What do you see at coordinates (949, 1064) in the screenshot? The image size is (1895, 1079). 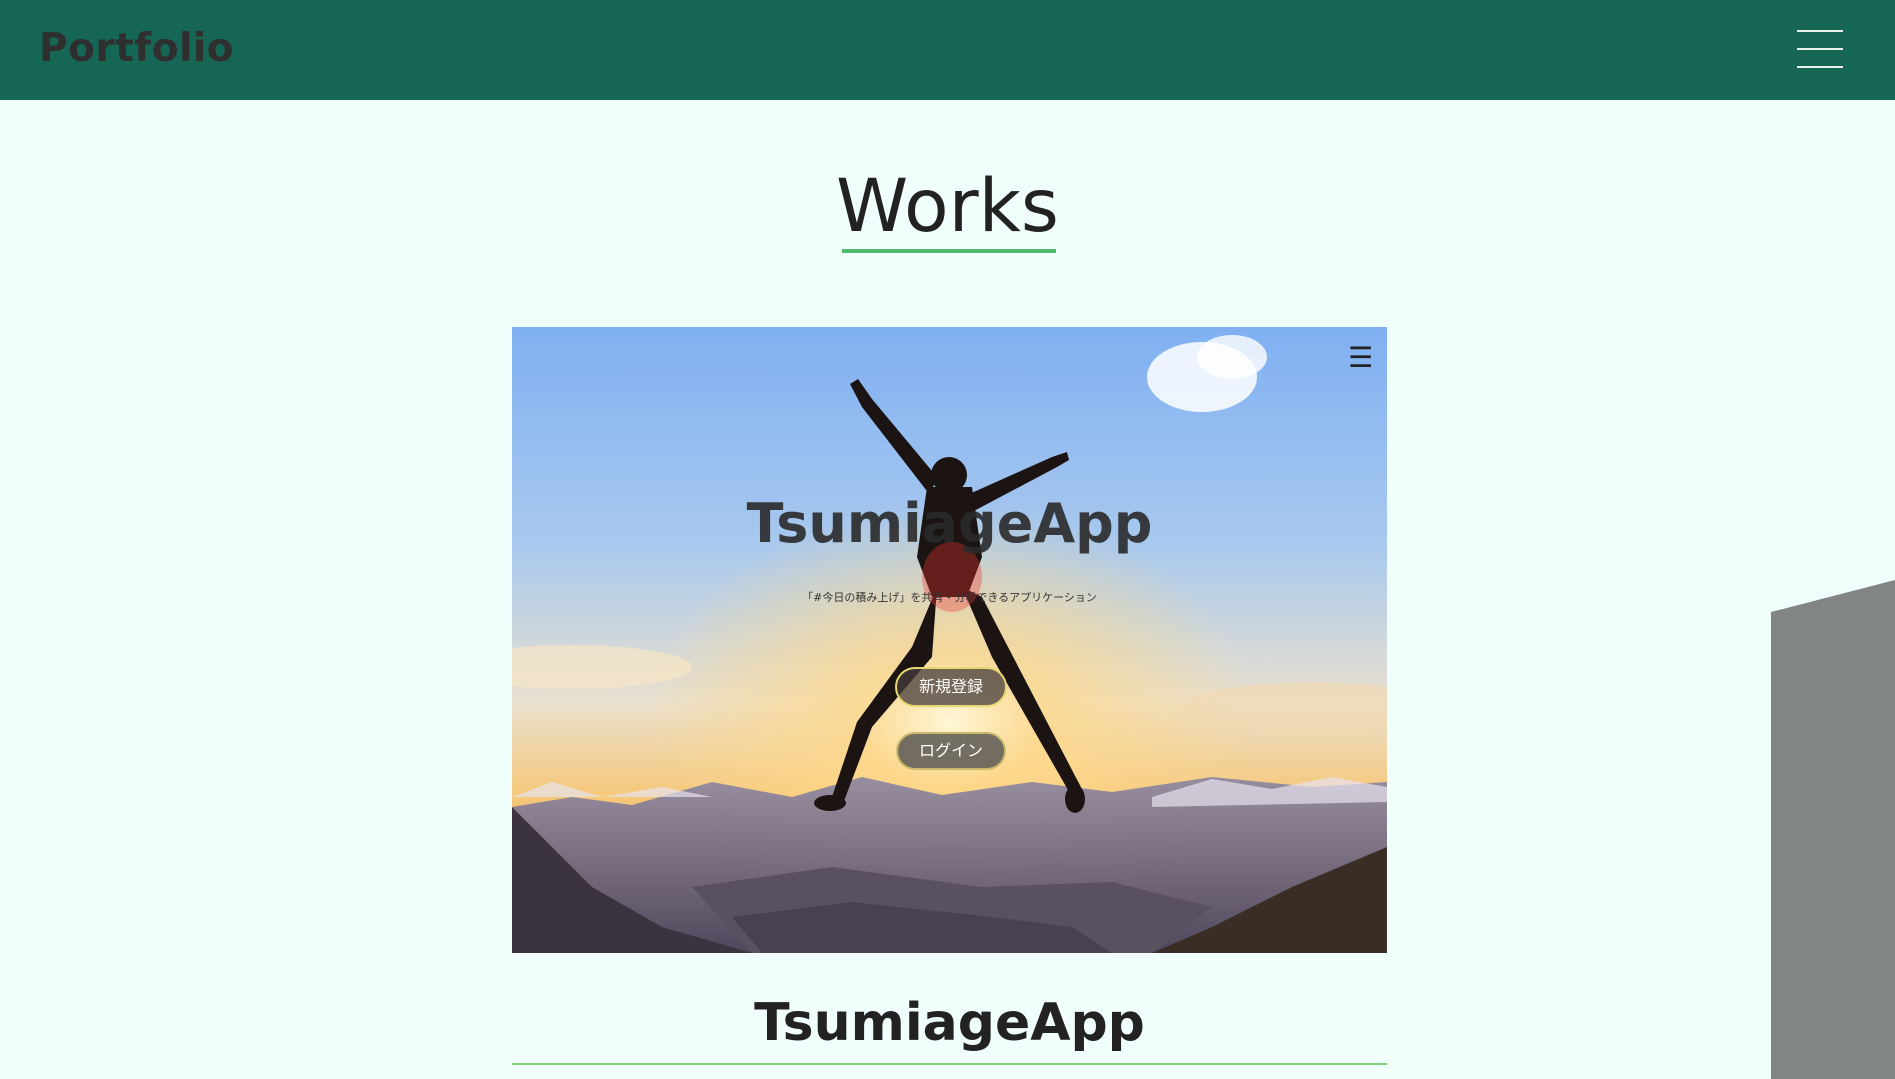 I see `work-item-title-underline` at bounding box center [949, 1064].